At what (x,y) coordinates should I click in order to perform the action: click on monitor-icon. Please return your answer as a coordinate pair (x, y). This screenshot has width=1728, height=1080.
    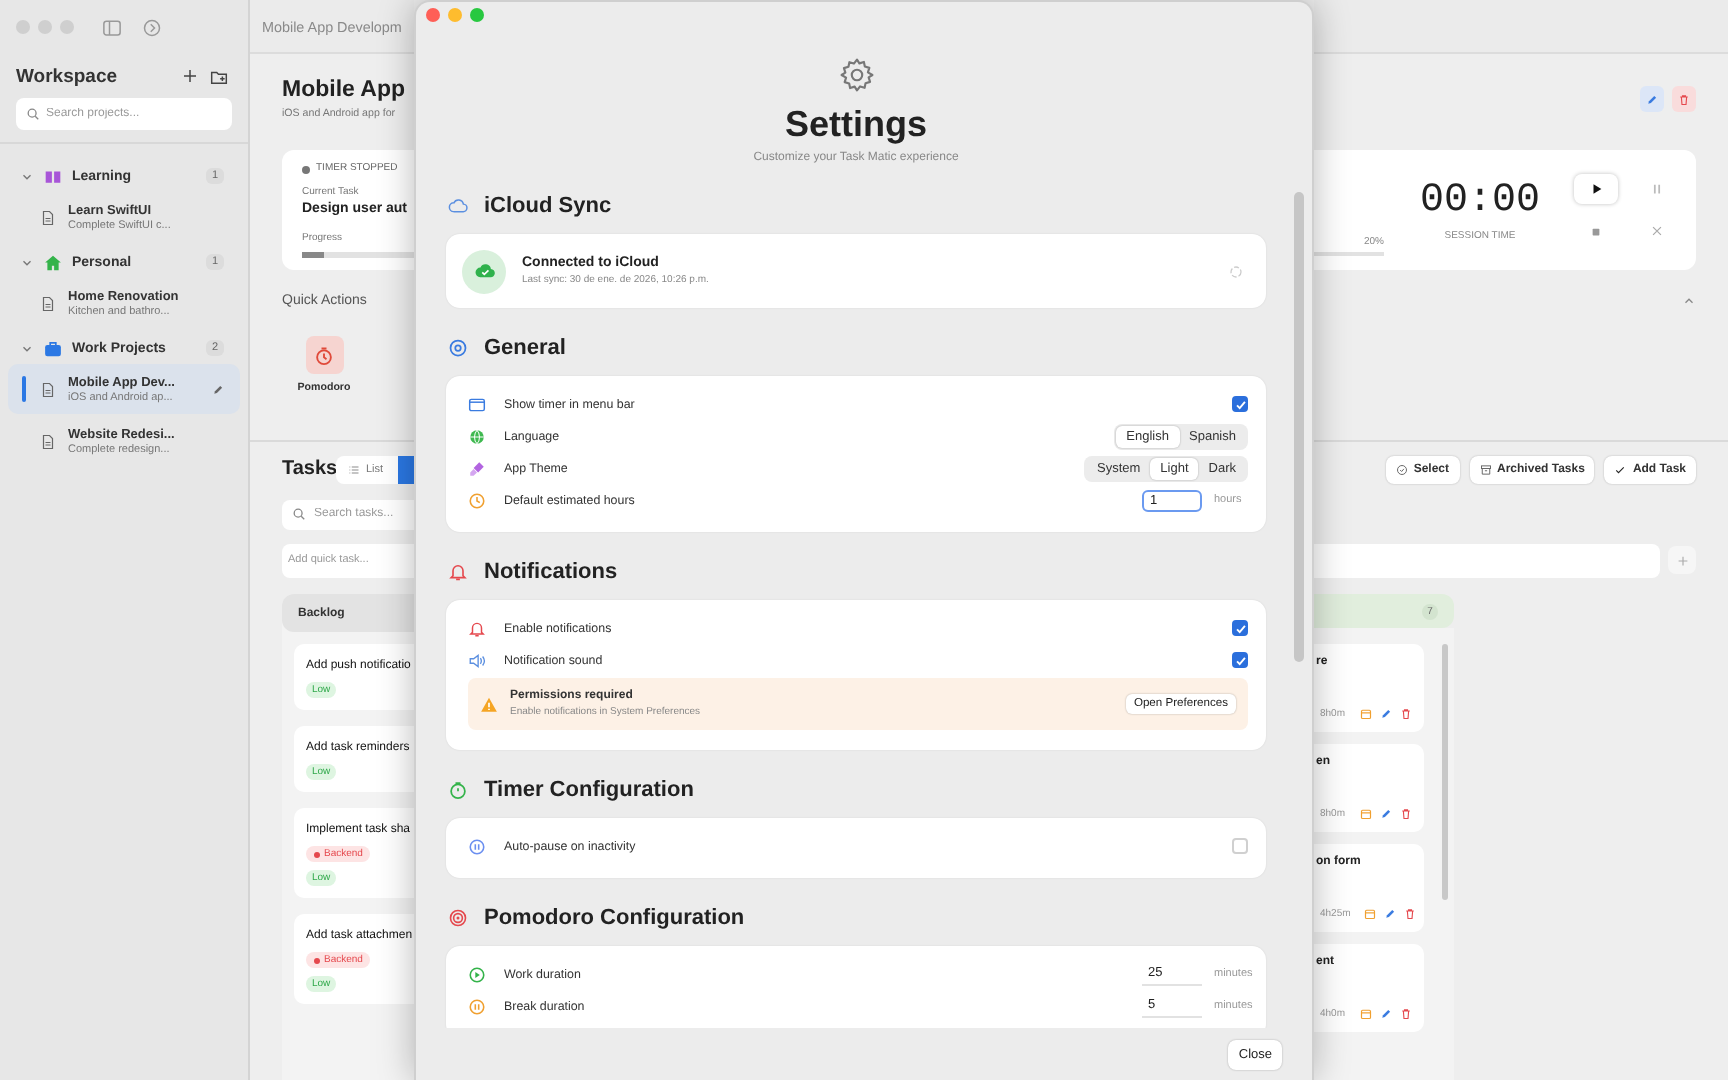
    Looking at the image, I should click on (477, 404).